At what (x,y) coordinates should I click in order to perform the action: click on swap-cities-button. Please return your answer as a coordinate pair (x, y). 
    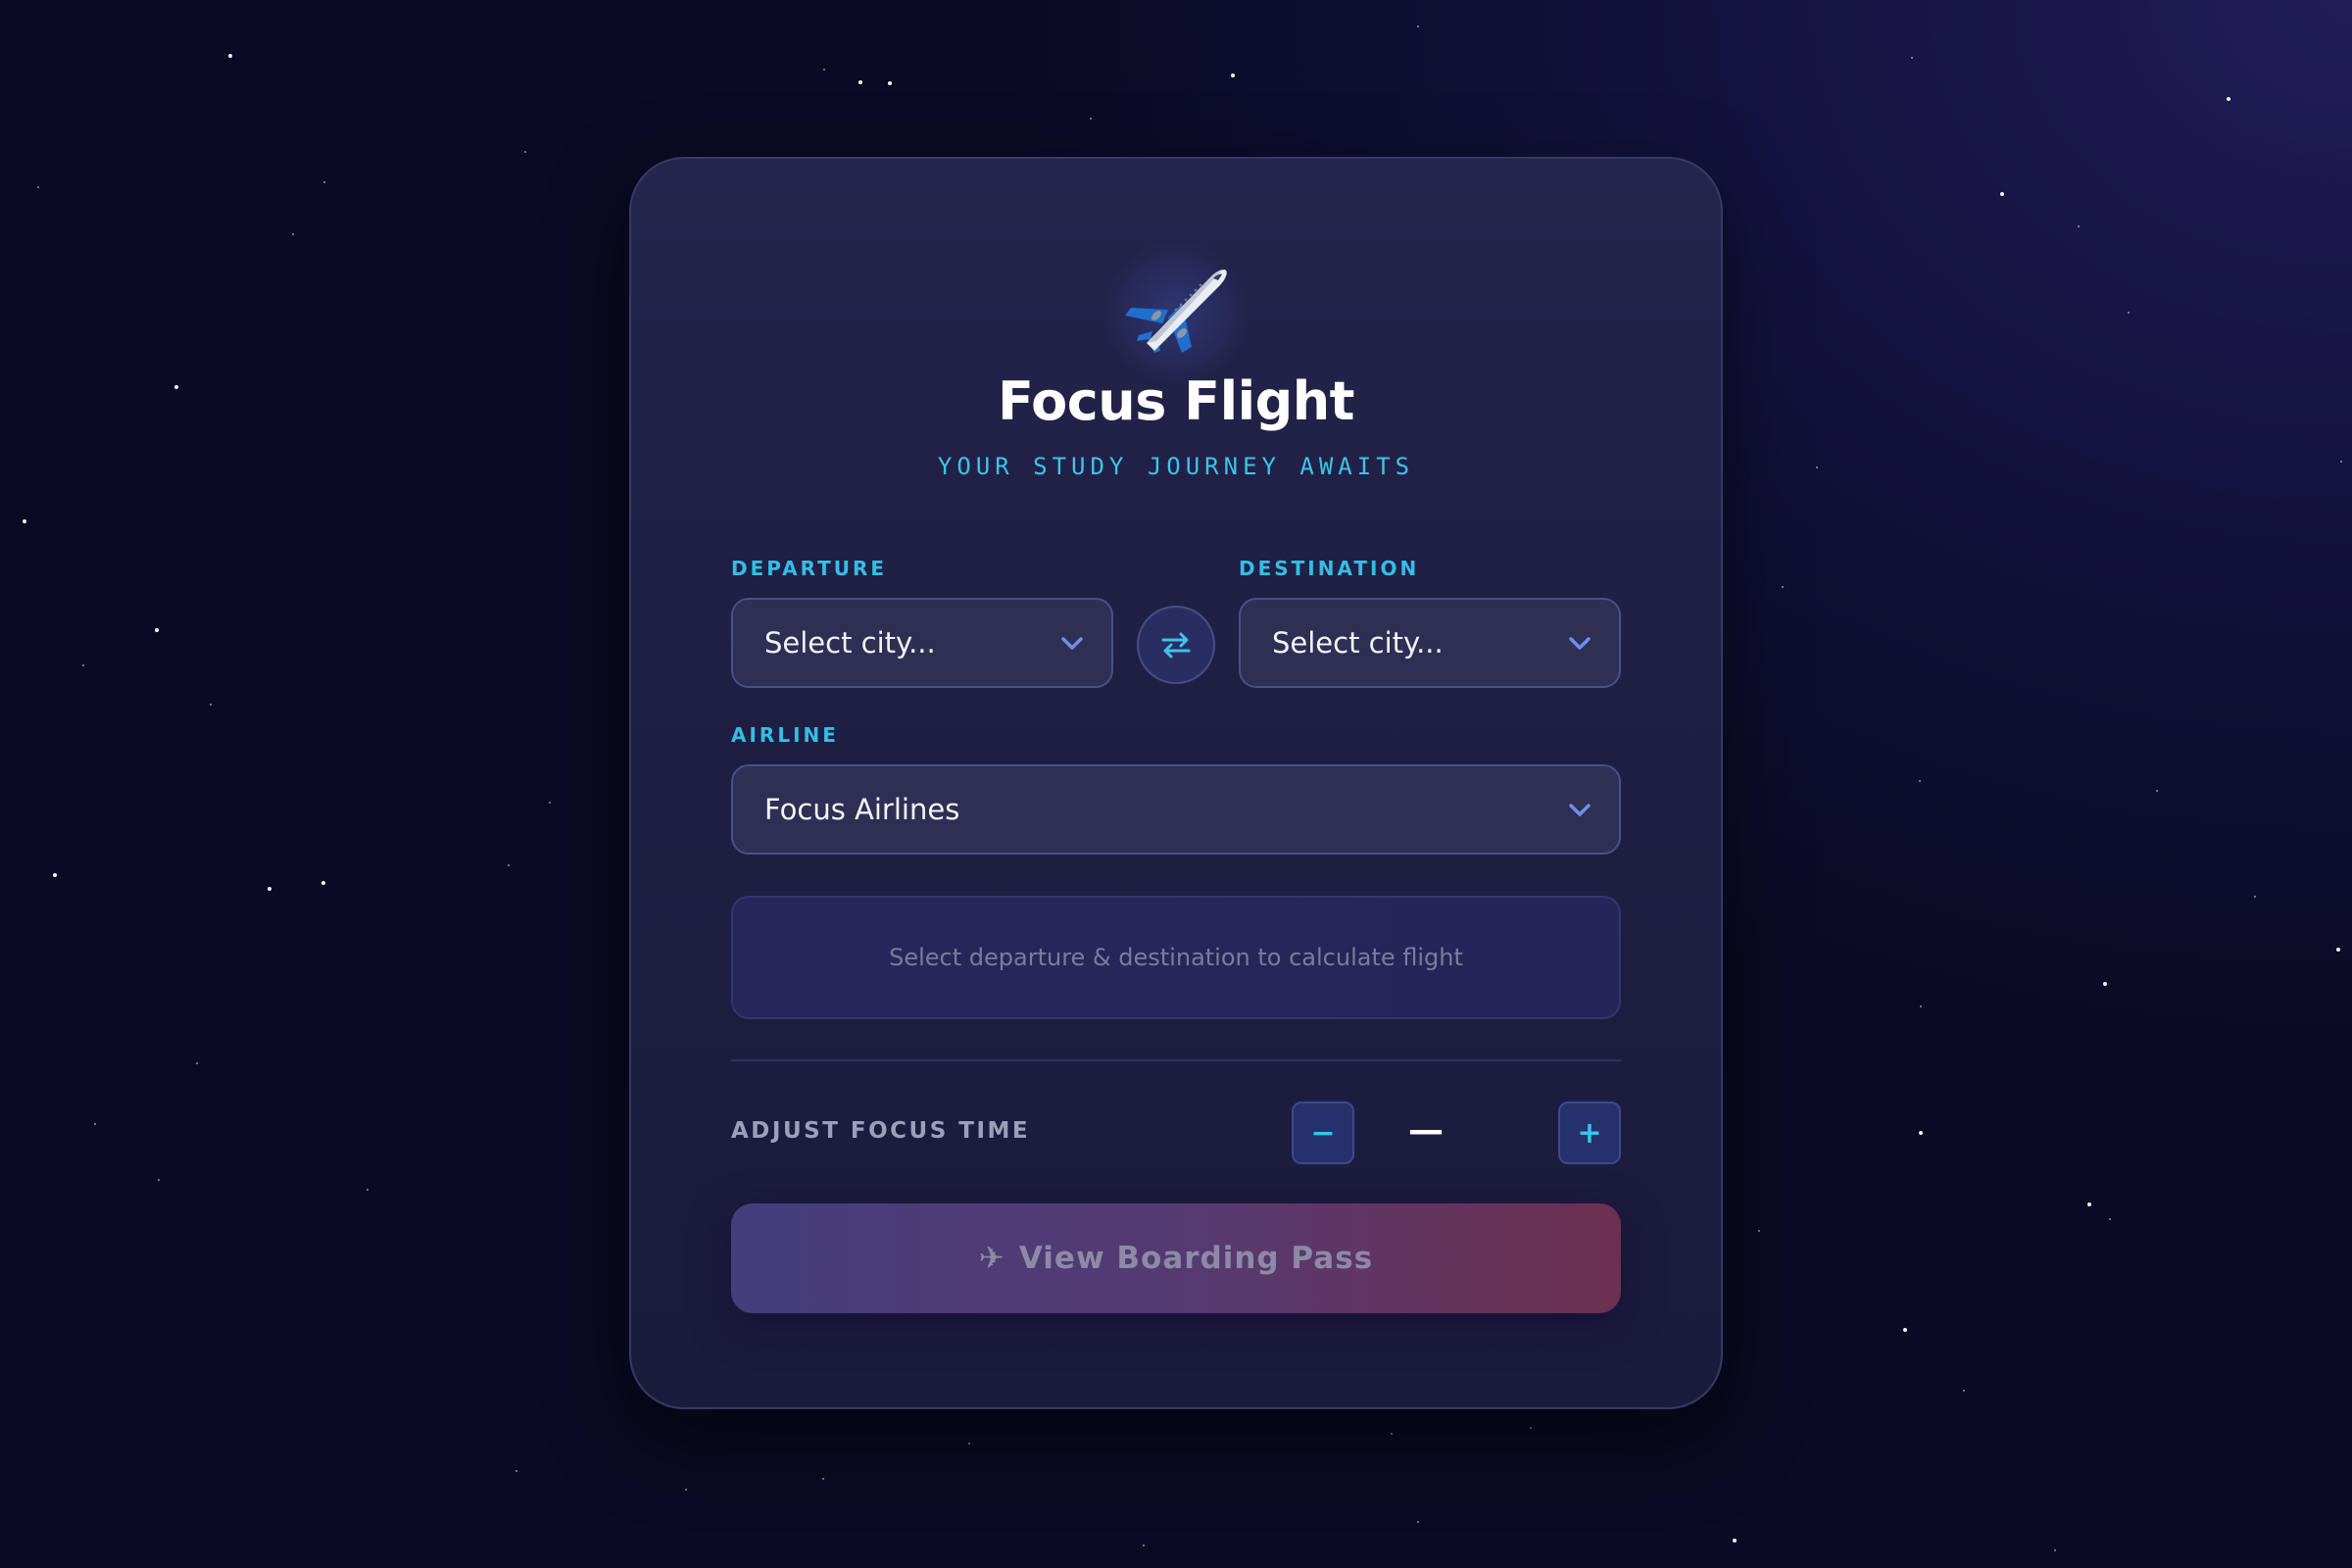
    Looking at the image, I should click on (1176, 645).